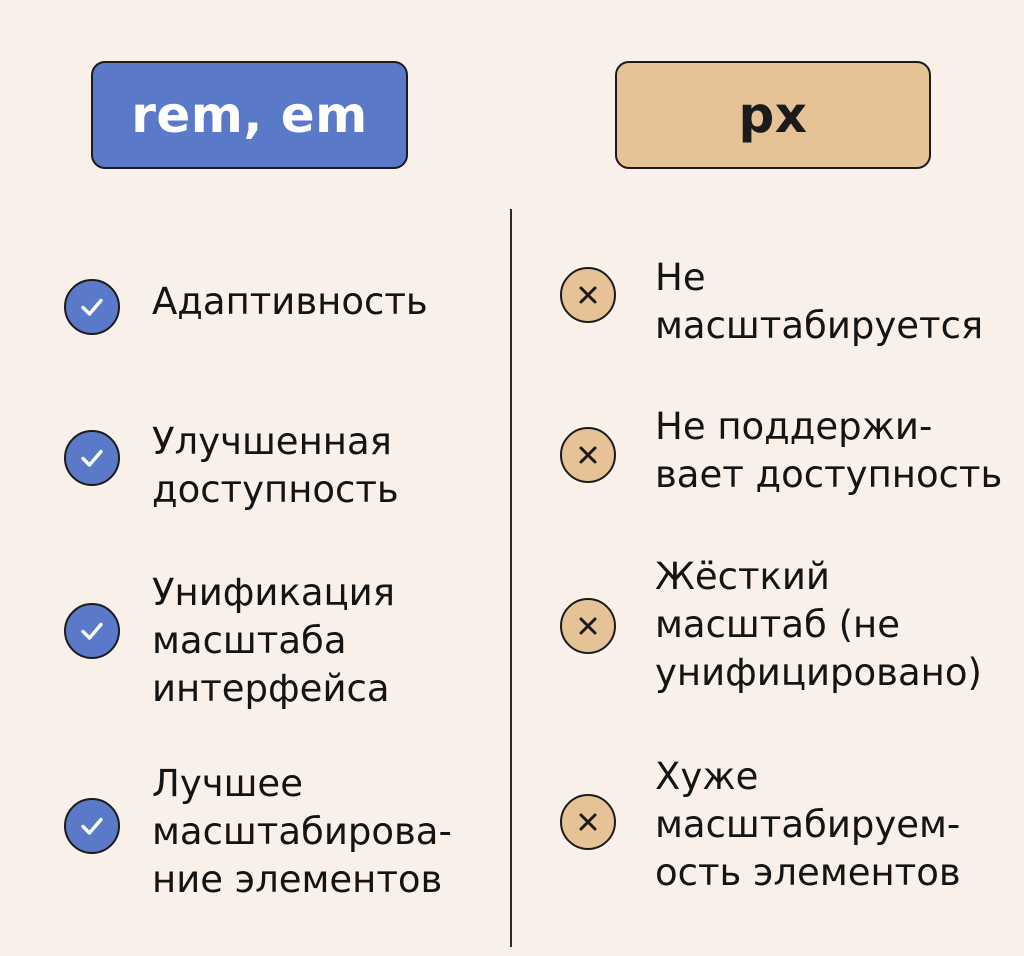  Describe the element at coordinates (227, 783) in the screenshot. I see `label-line: Лучшее` at that location.